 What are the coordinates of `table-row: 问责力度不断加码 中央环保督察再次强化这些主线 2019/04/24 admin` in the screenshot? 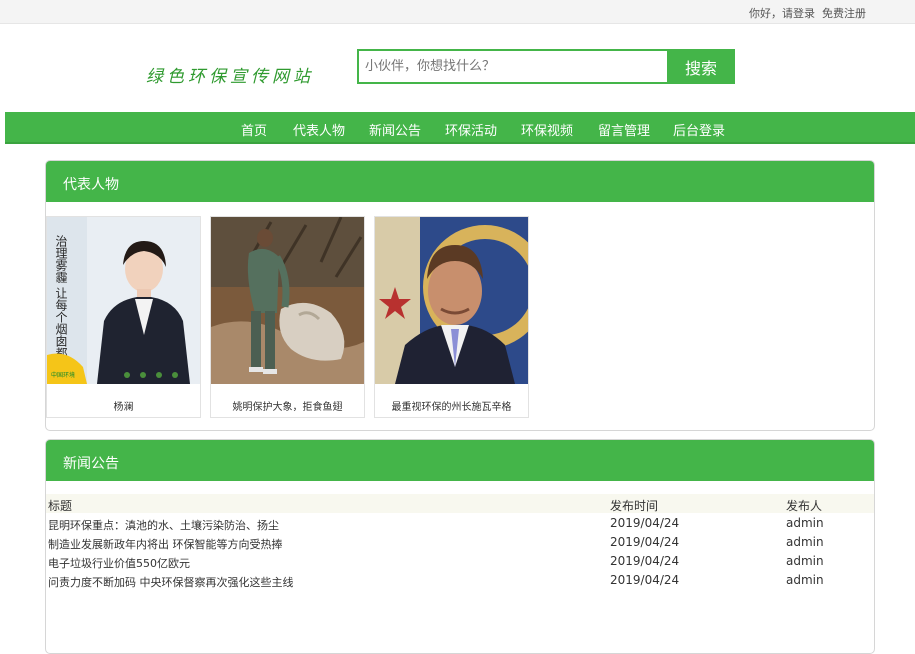 It's located at (460, 580).